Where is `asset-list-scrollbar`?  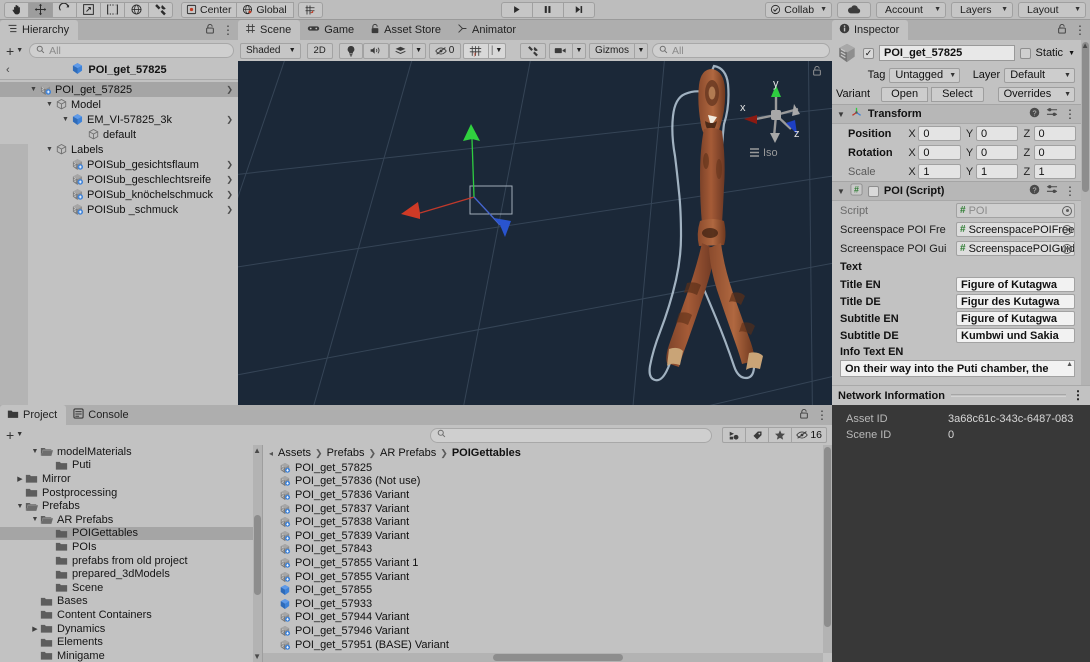 asset-list-scrollbar is located at coordinates (827, 549).